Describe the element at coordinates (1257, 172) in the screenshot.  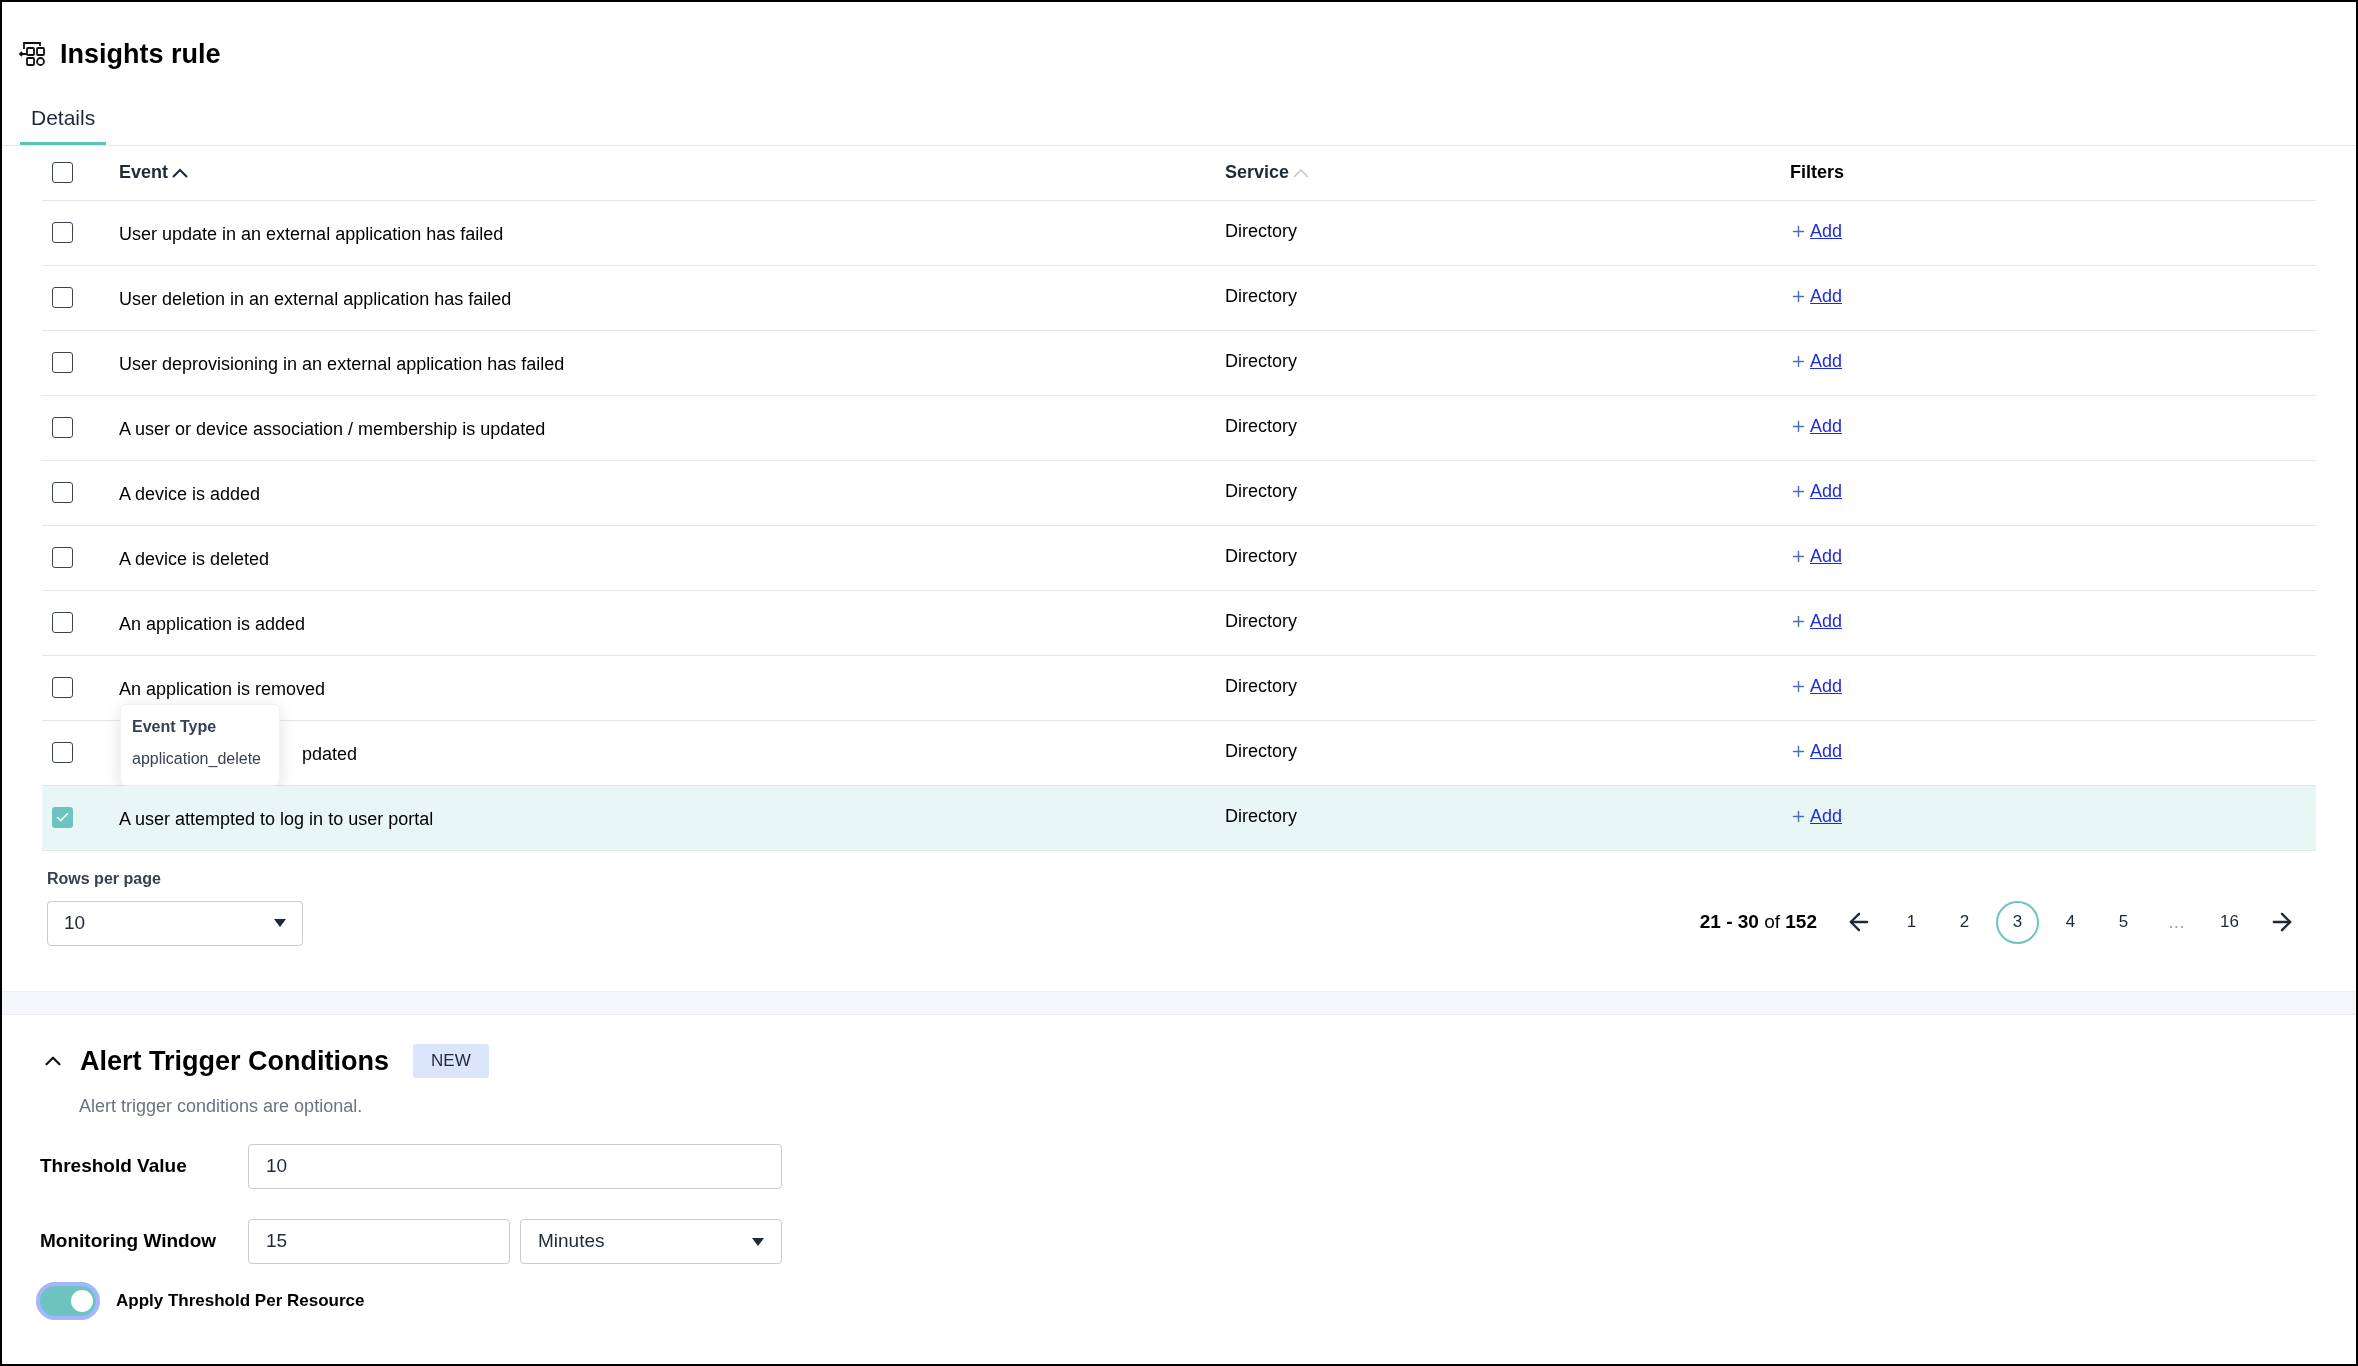
I see `column-header: Service` at that location.